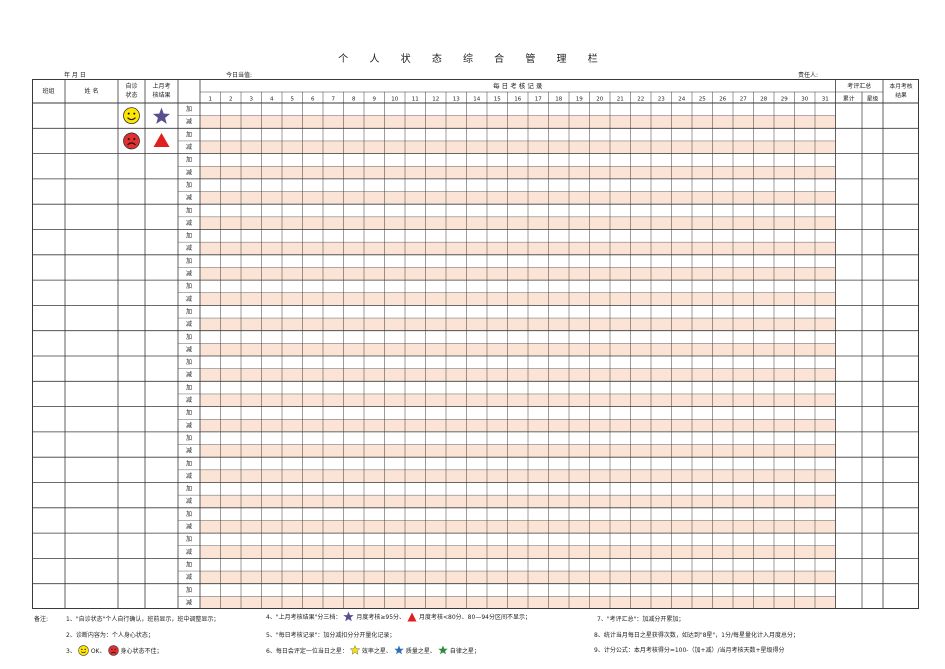 The image size is (945, 669). What do you see at coordinates (517, 100) in the screenshot?
I see `day-number: 16` at bounding box center [517, 100].